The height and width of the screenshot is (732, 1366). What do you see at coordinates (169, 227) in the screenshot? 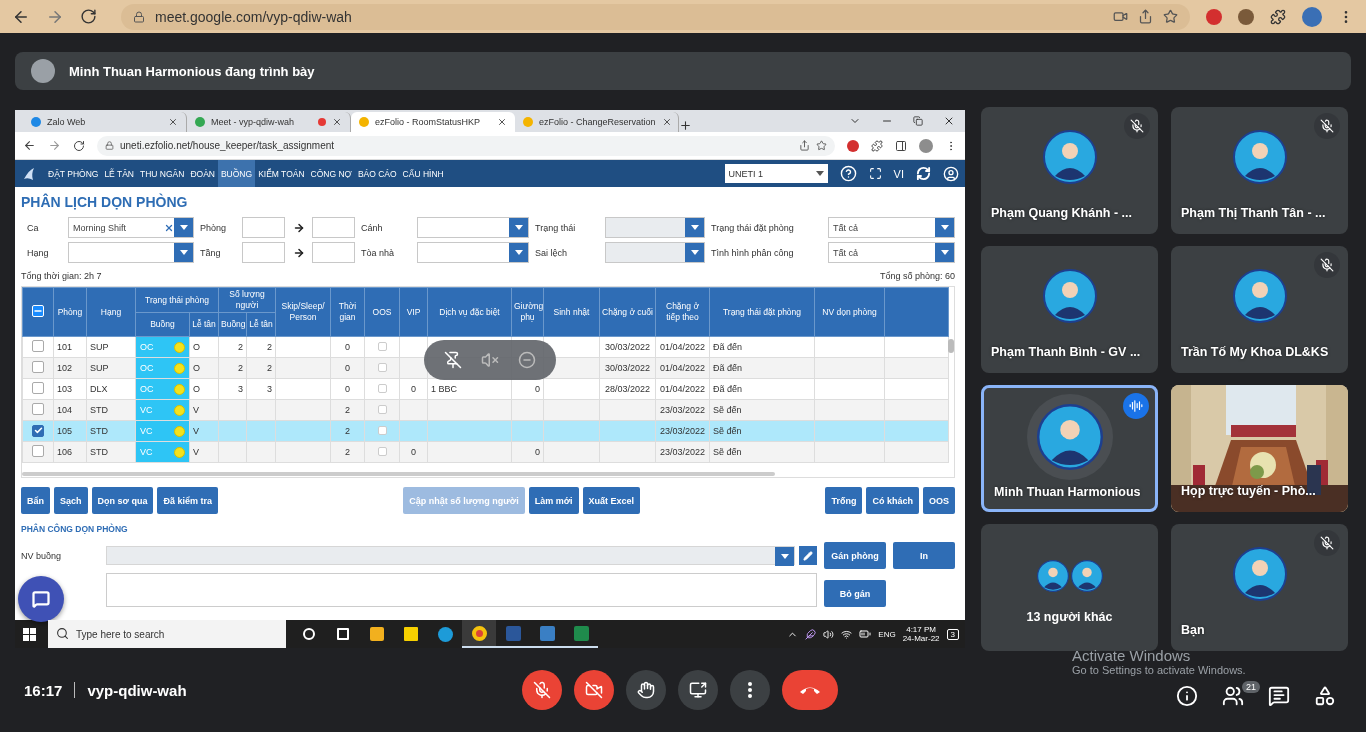
I see `clear-icon` at bounding box center [169, 227].